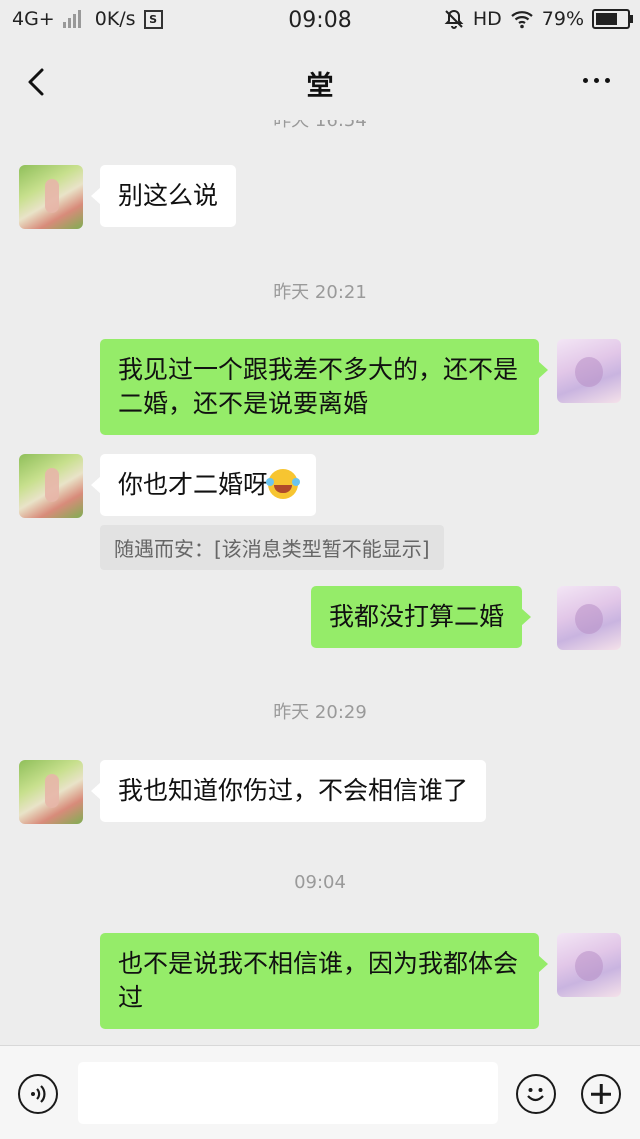 This screenshot has height=1139, width=640. What do you see at coordinates (320, 292) in the screenshot?
I see `timestamp: 昨天 20:21` at bounding box center [320, 292].